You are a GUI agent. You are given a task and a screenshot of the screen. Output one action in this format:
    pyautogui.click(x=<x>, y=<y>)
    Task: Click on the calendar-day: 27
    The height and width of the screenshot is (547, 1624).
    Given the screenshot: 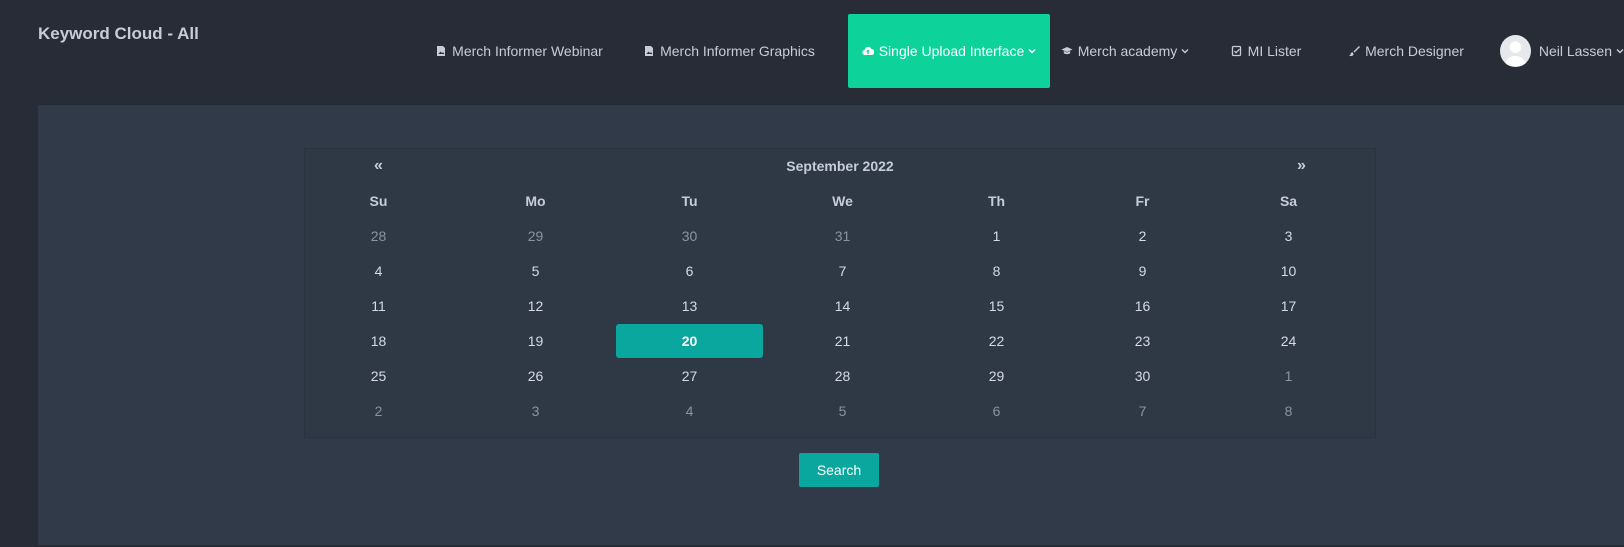 What is the action you would take?
    pyautogui.click(x=689, y=376)
    